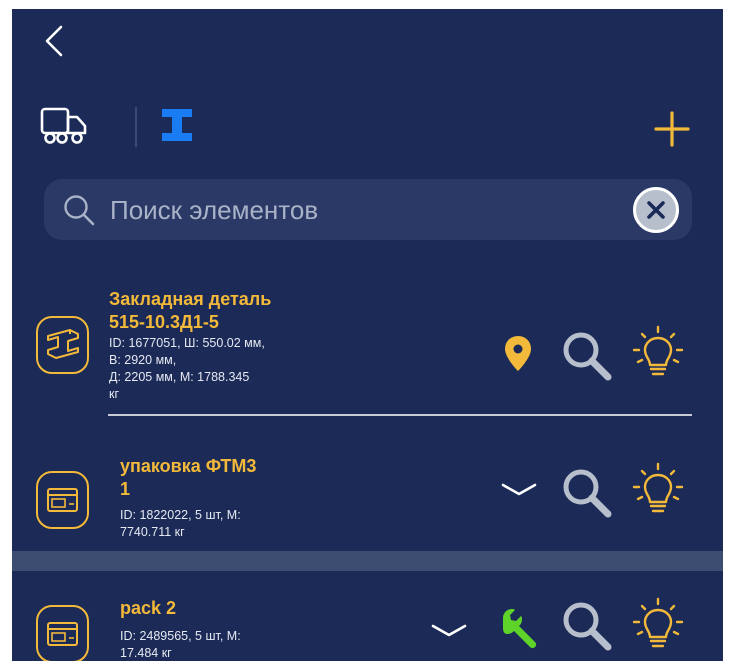 Image resolution: width=729 pixels, height=661 pixels. I want to click on section-separator, so click(367, 561).